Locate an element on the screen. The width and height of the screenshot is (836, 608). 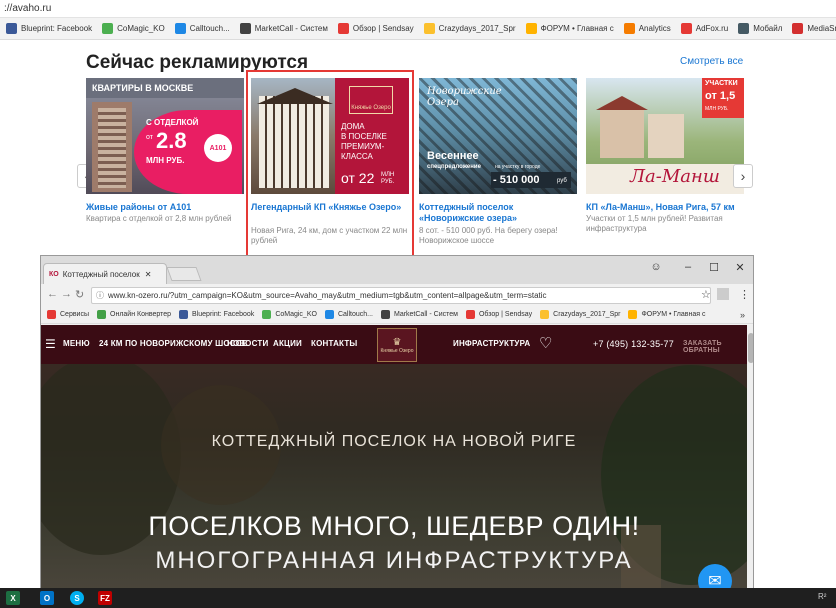
village-logo: Княжье Озеро is located at coordinates (371, 100).